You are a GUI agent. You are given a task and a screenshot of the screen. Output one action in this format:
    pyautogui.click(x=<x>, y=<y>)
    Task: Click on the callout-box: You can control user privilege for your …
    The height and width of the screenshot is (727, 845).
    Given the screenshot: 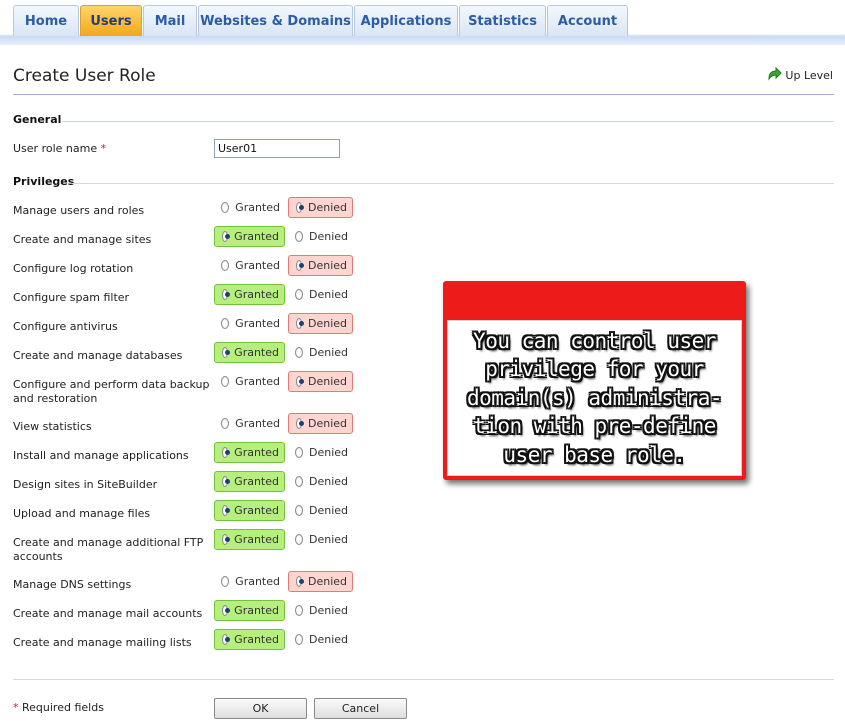 What is the action you would take?
    pyautogui.click(x=594, y=380)
    